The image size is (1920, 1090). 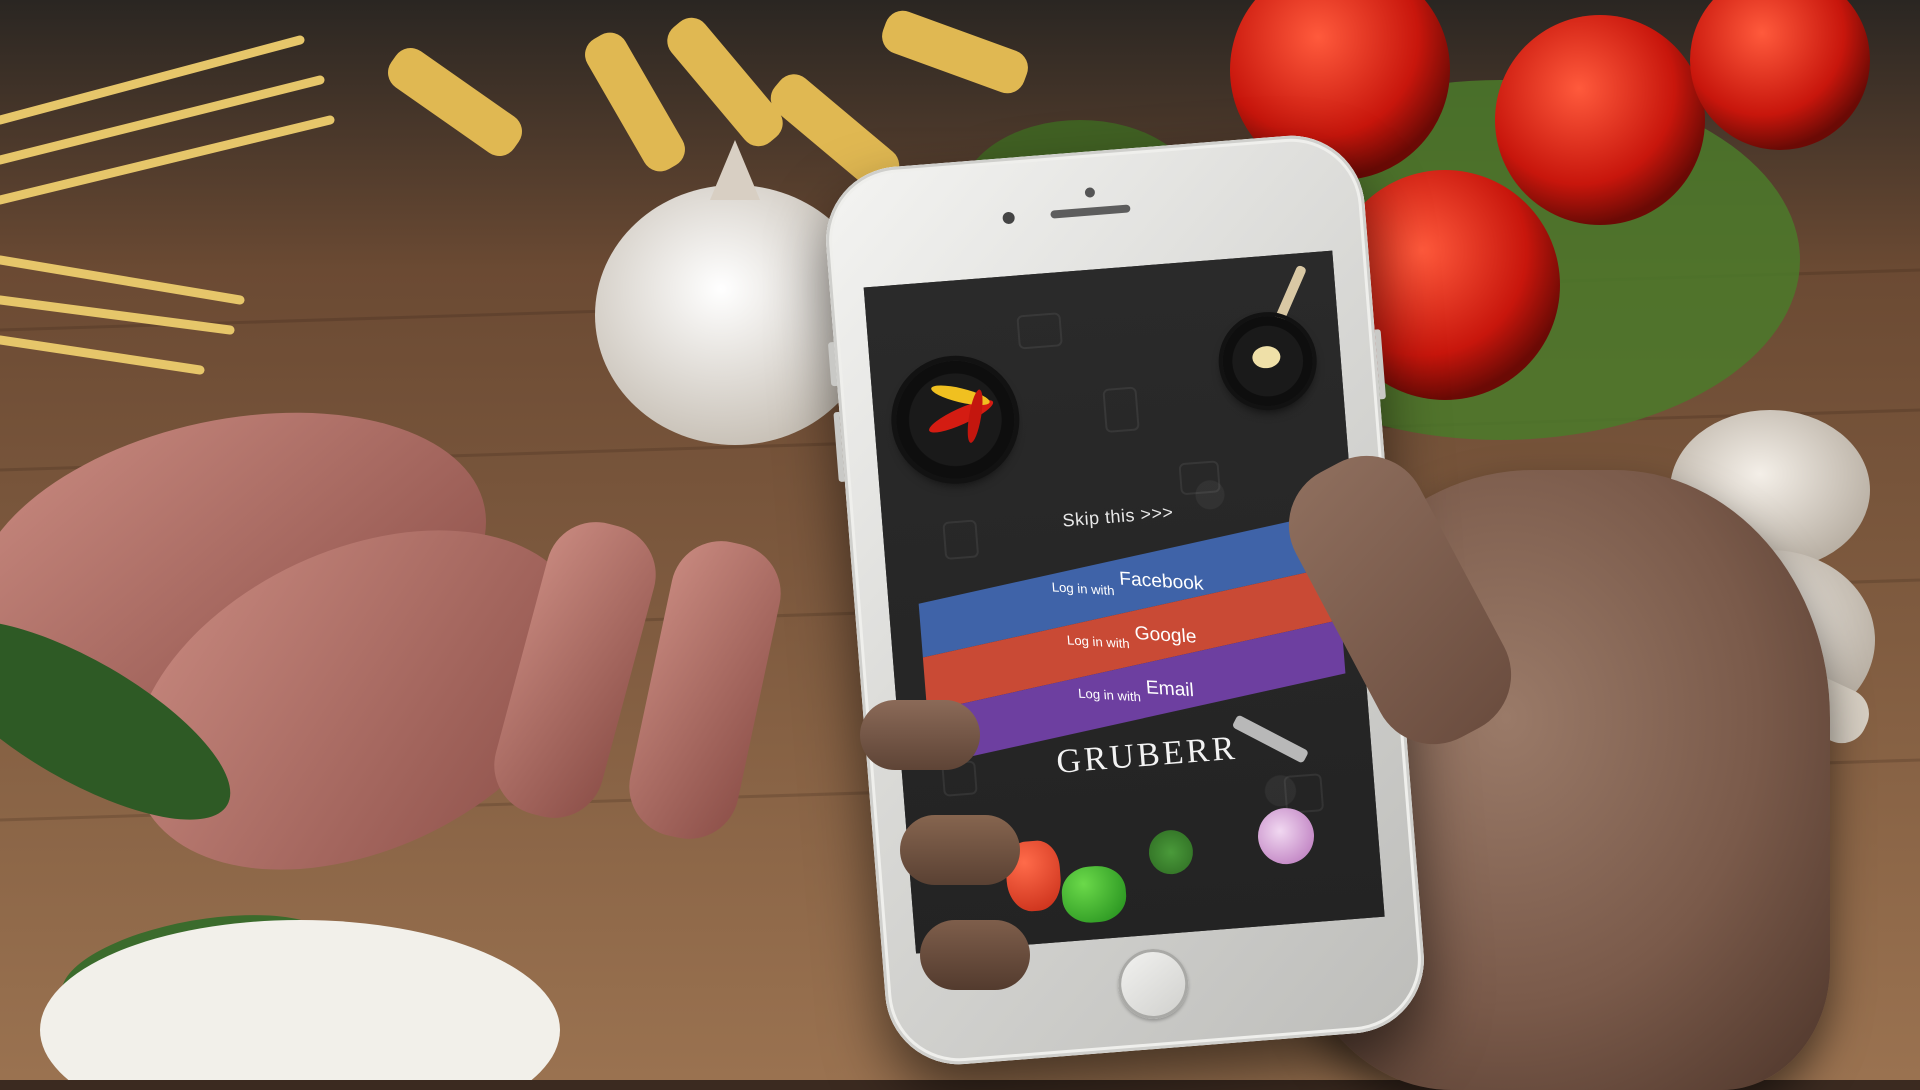 I want to click on green-bell-pepper-icon, so click(x=1094, y=894).